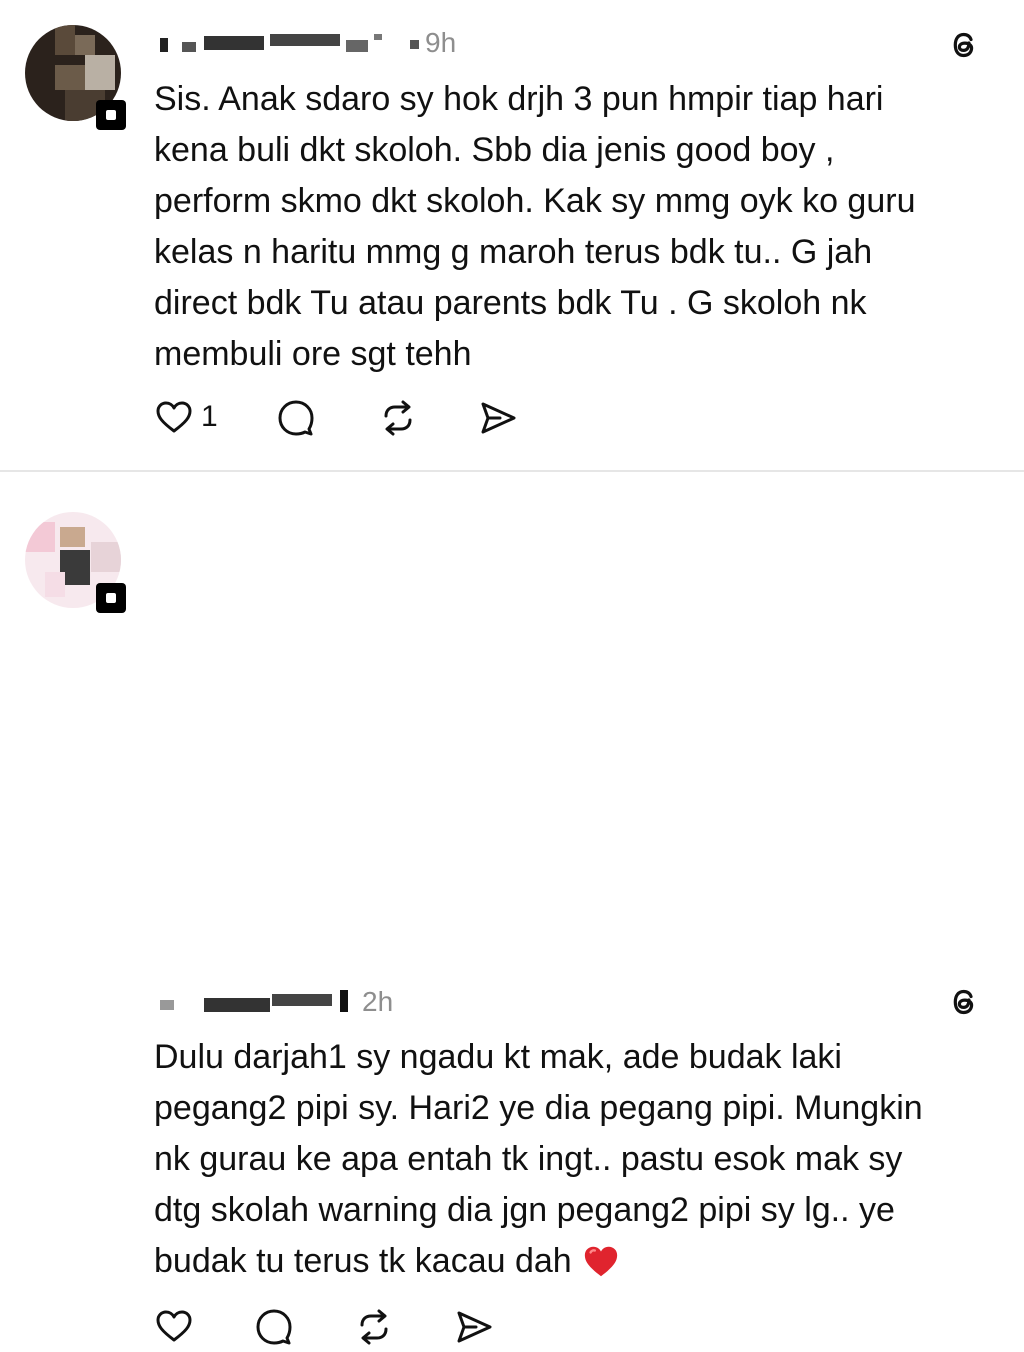 The height and width of the screenshot is (1352, 1024). I want to click on post-text-line: membuli ore sgt tehh, so click(313, 354).